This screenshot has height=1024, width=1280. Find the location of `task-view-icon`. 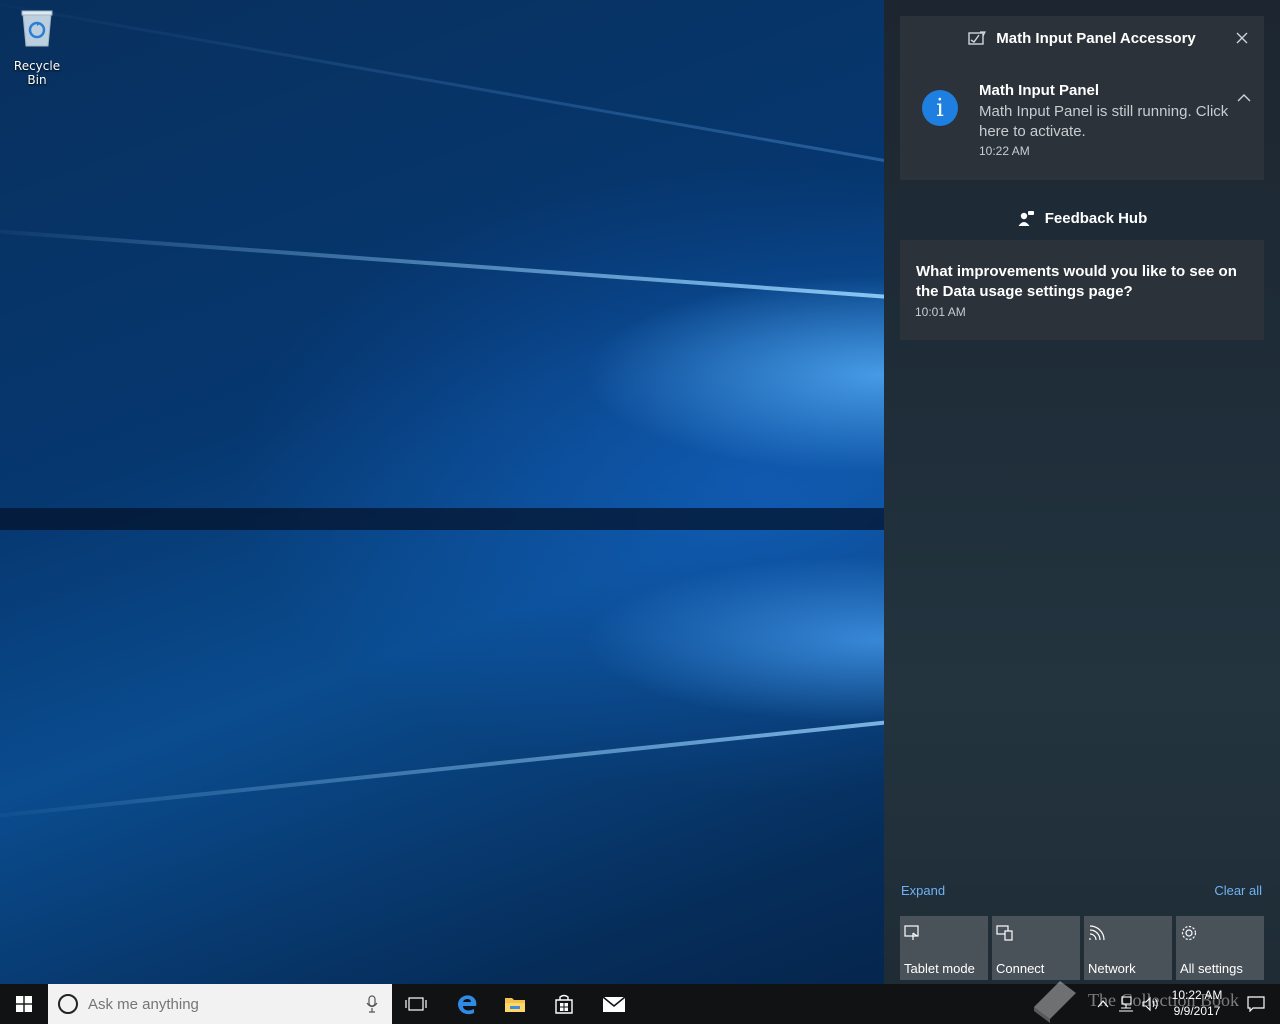

task-view-icon is located at coordinates (416, 1004).